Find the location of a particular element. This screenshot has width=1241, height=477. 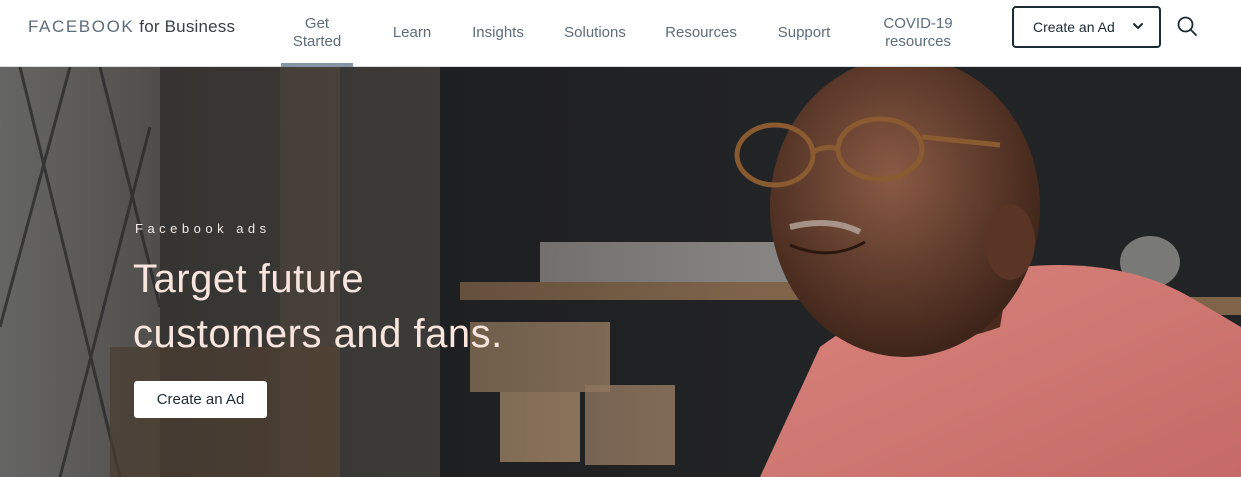

nav-covid-line1: COVID-19 is located at coordinates (918, 23).